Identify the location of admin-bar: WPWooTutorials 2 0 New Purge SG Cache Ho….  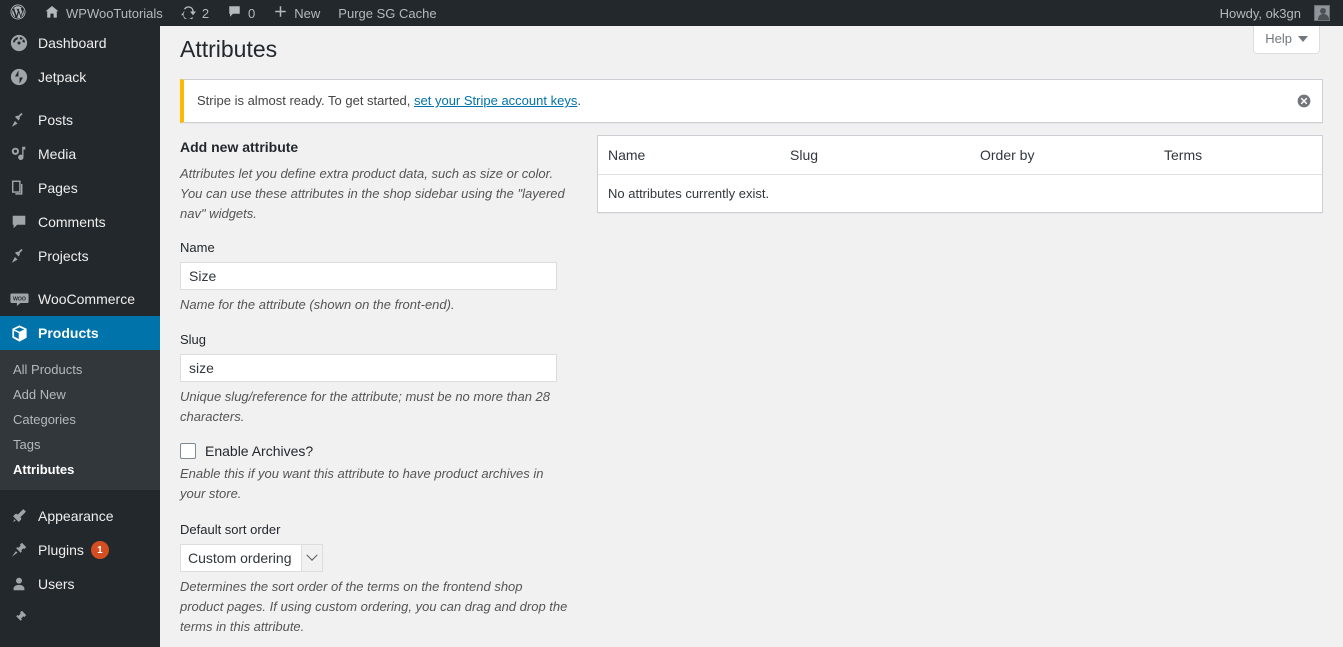
(671, 13).